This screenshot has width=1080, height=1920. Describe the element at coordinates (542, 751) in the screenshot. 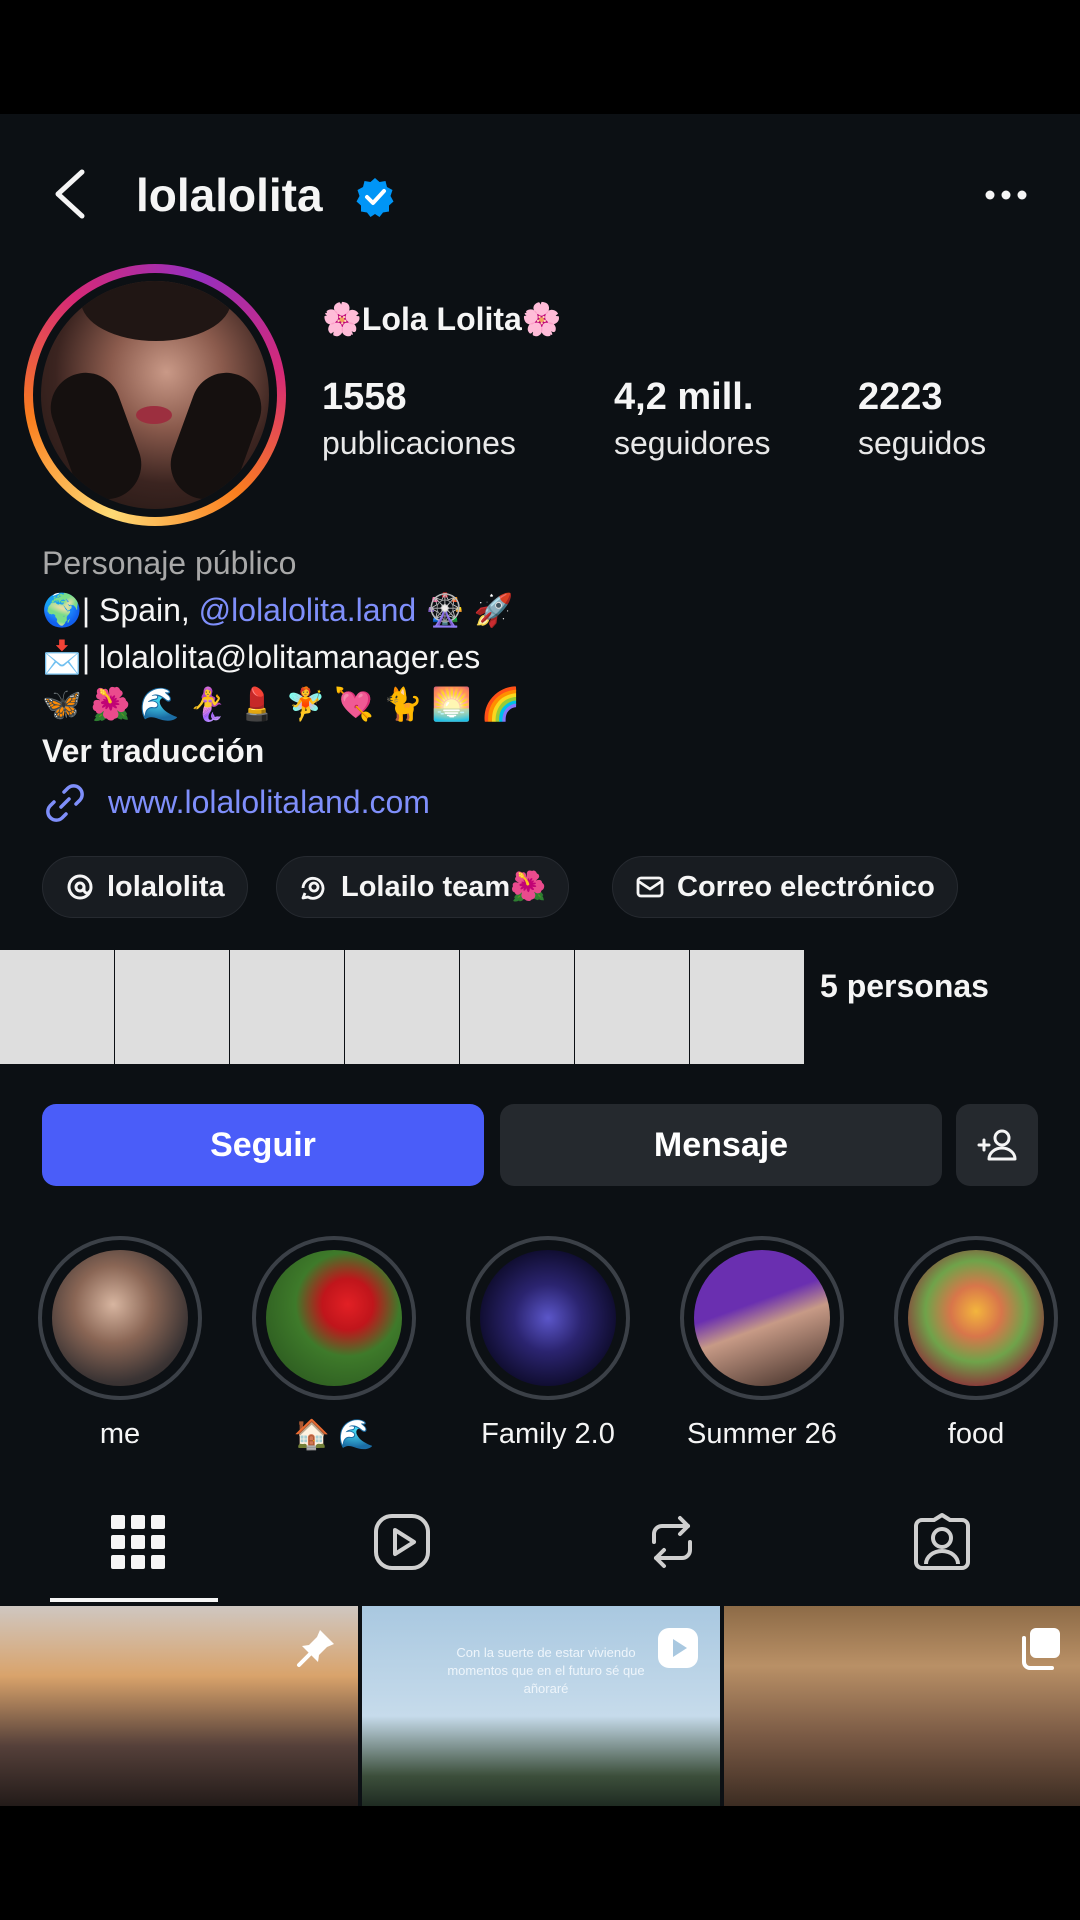

I see `see-translation-link: Ver traducción` at that location.